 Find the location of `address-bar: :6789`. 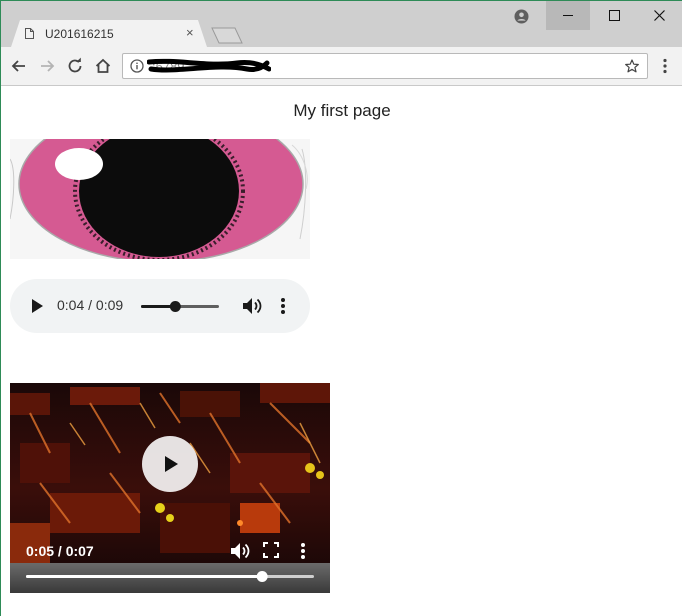

address-bar: :6789 is located at coordinates (385, 66).